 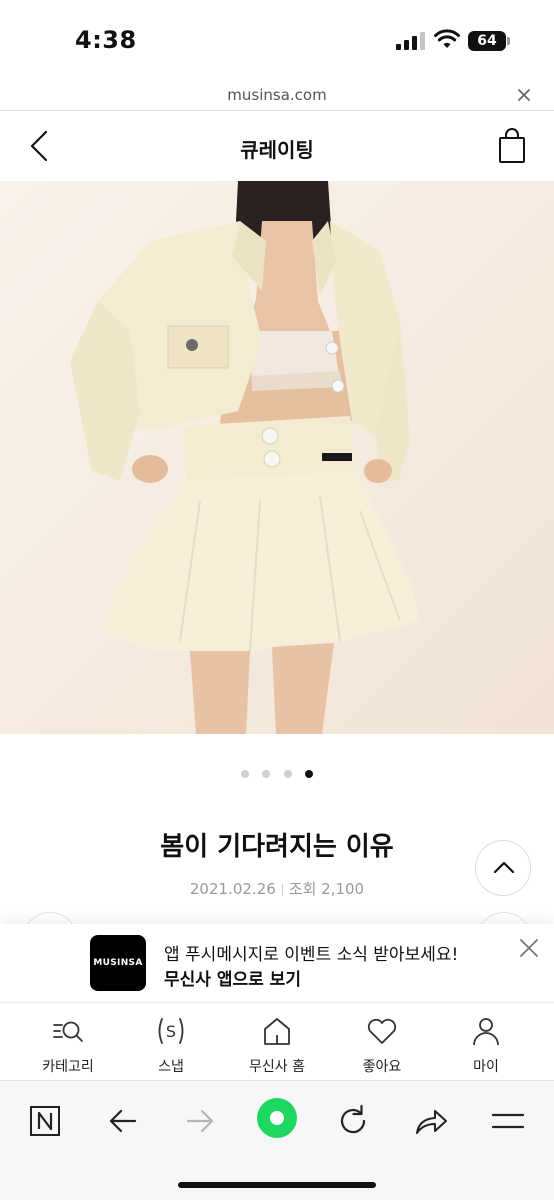 I want to click on home-indicator, so click(x=277, y=1185).